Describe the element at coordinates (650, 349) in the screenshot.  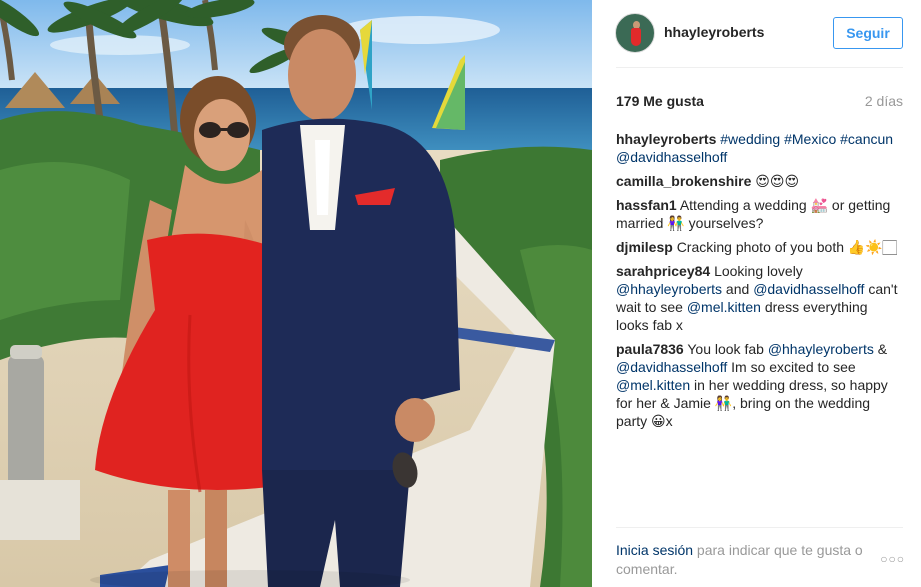
I see `comment-username: paula7836` at that location.